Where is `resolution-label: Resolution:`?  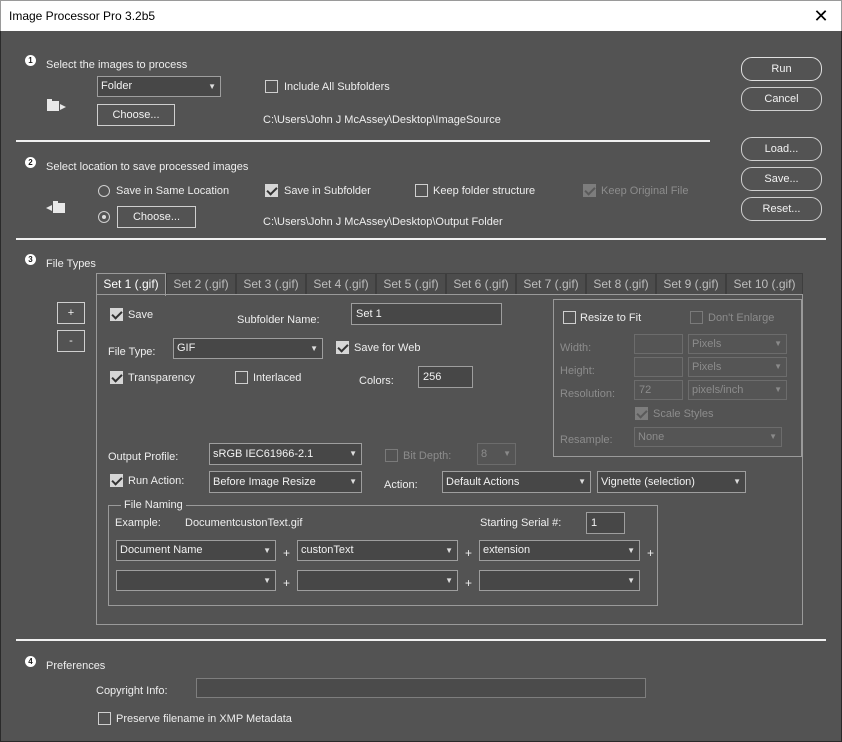
resolution-label: Resolution: is located at coordinates (588, 394).